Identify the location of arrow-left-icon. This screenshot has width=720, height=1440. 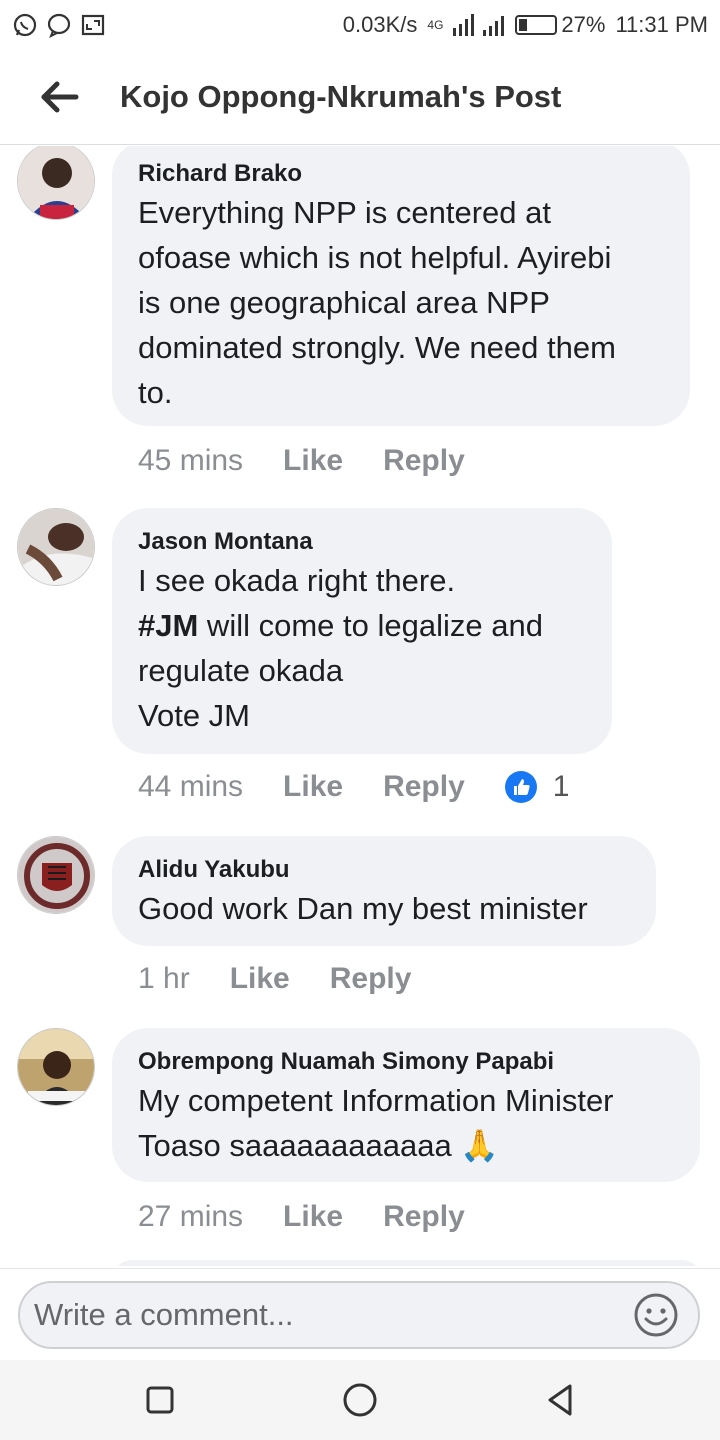
(60, 97).